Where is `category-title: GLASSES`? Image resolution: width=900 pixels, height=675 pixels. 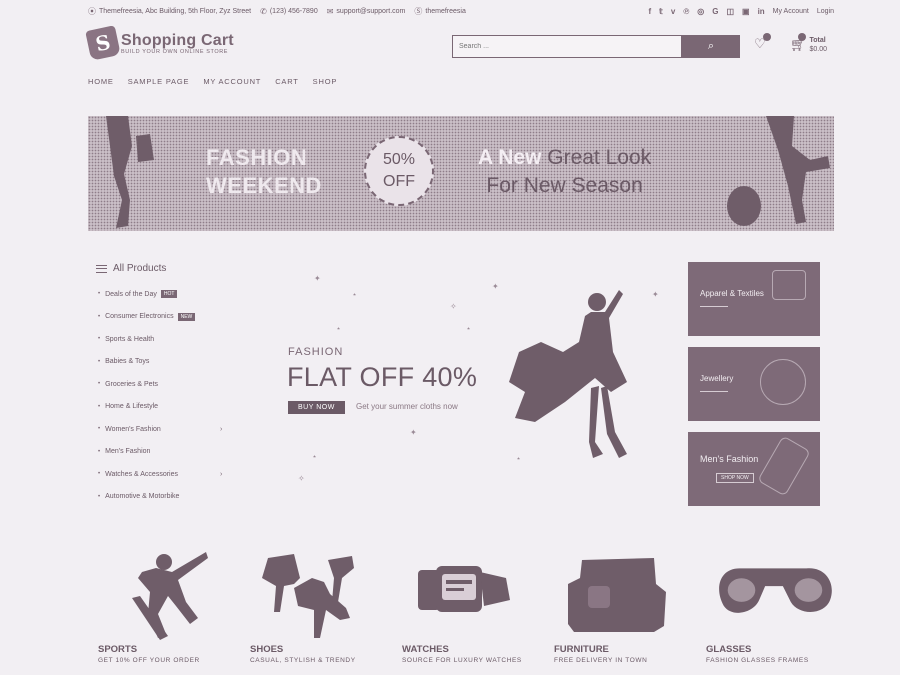
category-title: GLASSES is located at coordinates (729, 649).